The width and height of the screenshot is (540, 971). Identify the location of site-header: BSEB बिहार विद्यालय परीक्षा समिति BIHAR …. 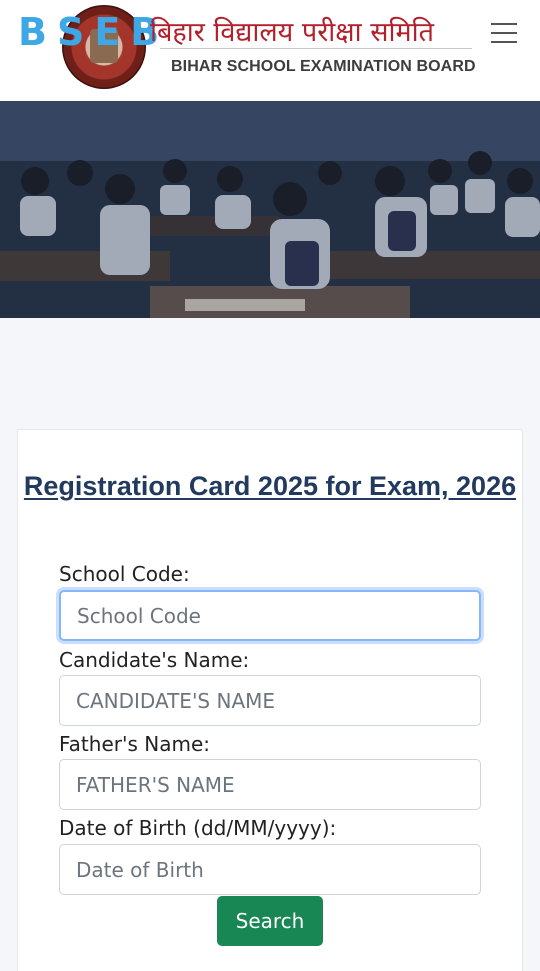
(270, 50).